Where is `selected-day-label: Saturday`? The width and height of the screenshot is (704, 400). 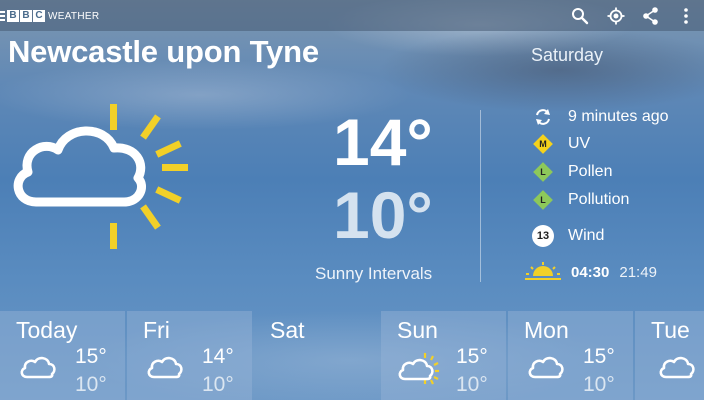
selected-day-label: Saturday is located at coordinates (567, 55).